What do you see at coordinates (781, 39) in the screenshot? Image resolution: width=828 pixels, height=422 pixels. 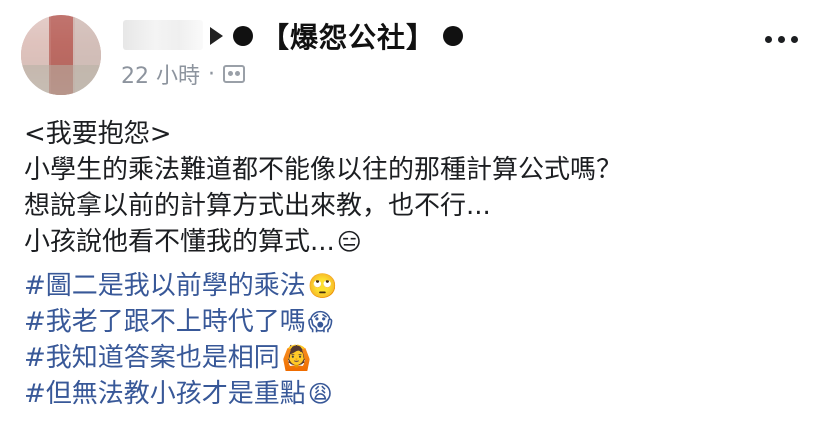 I see `more-options-icon` at bounding box center [781, 39].